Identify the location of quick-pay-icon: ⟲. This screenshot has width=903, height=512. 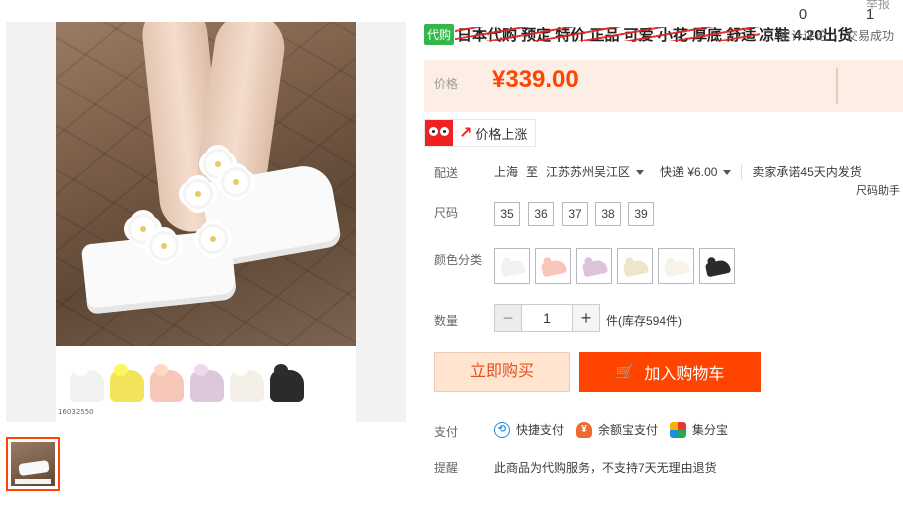
(502, 429).